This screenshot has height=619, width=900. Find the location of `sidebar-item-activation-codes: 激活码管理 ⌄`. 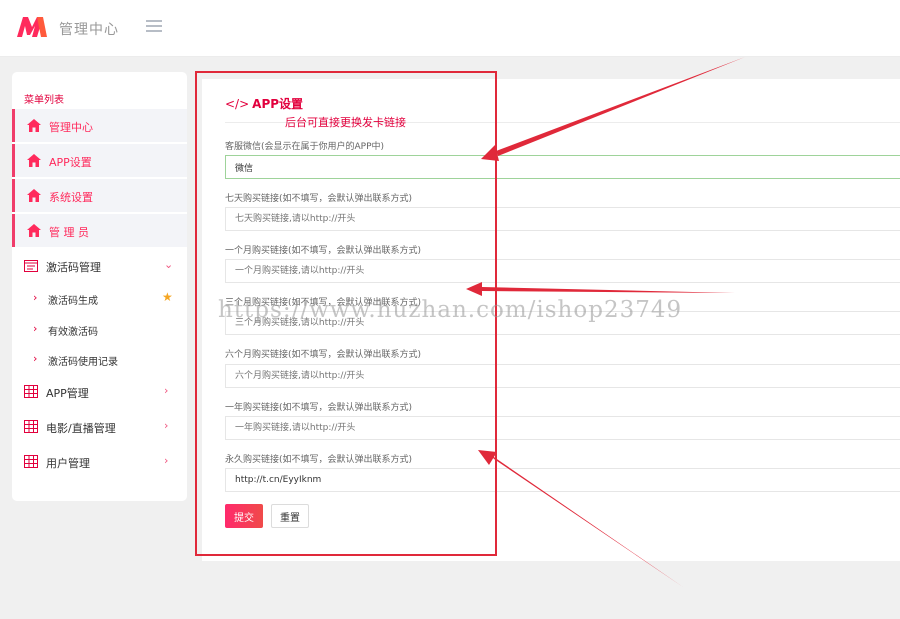

sidebar-item-activation-codes: 激活码管理 ⌄ is located at coordinates (99, 265).